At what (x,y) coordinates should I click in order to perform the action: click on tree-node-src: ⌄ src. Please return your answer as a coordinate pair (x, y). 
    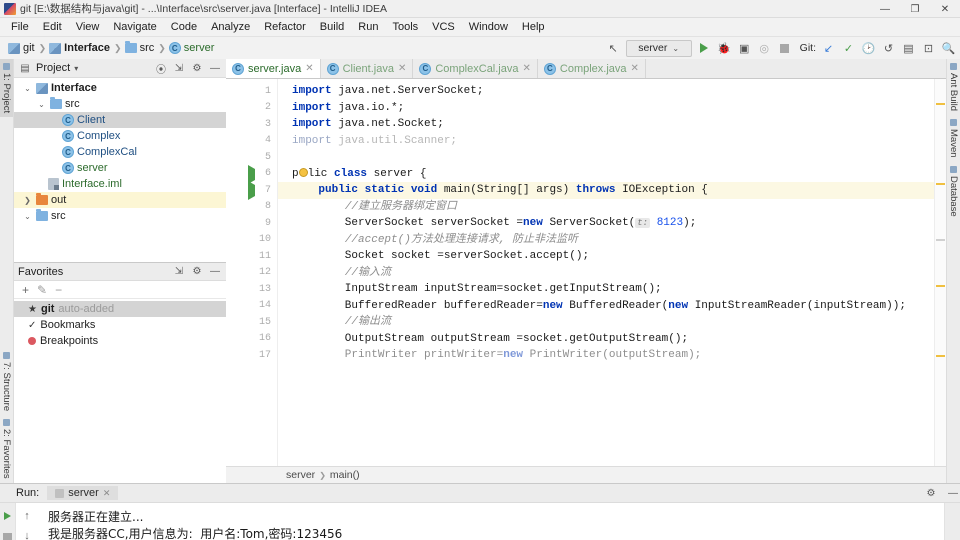
    Looking at the image, I should click on (120, 104).